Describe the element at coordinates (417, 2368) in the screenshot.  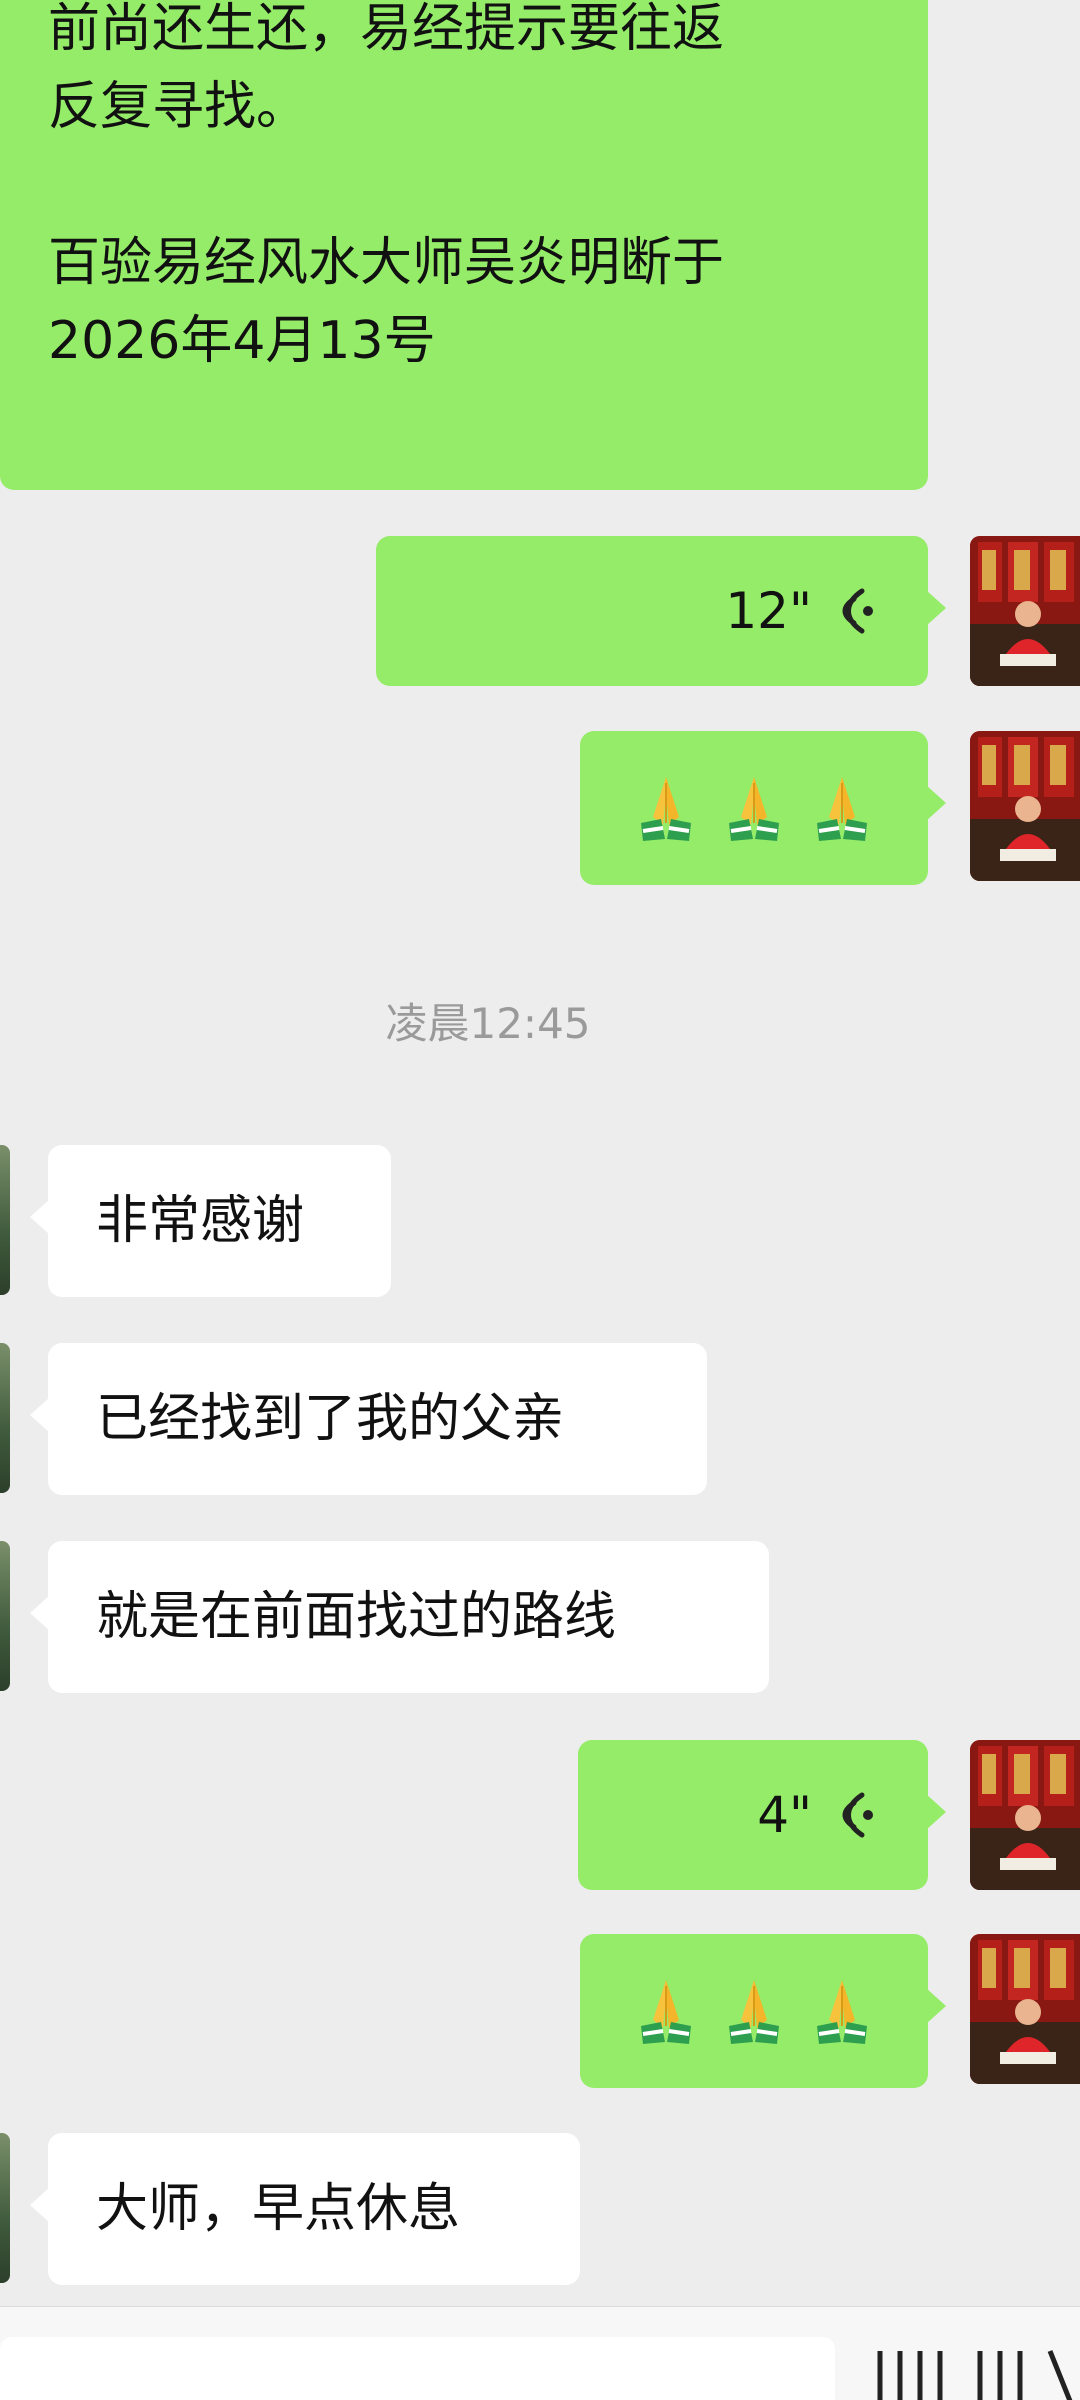
I see `message-input` at that location.